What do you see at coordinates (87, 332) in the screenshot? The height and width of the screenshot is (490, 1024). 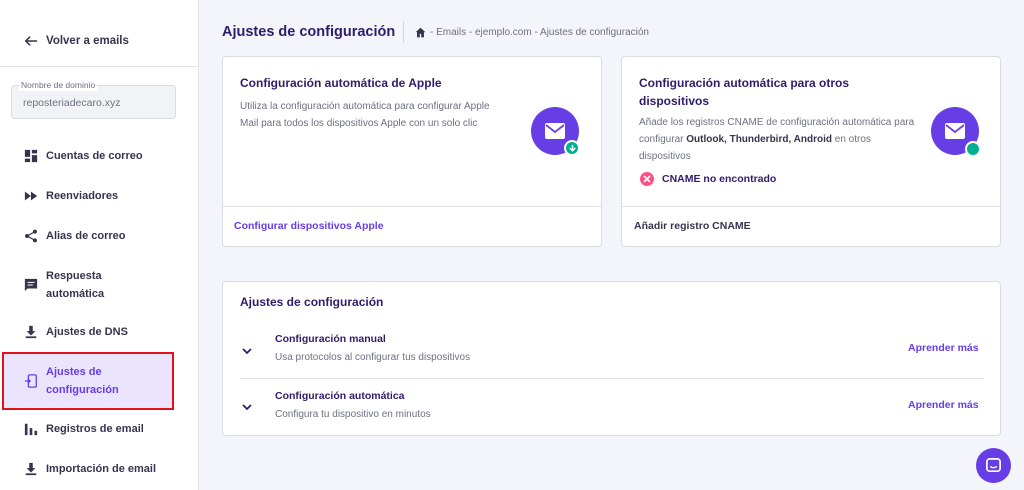 I see `sidebar-item-label: Ajustes de DNS` at bounding box center [87, 332].